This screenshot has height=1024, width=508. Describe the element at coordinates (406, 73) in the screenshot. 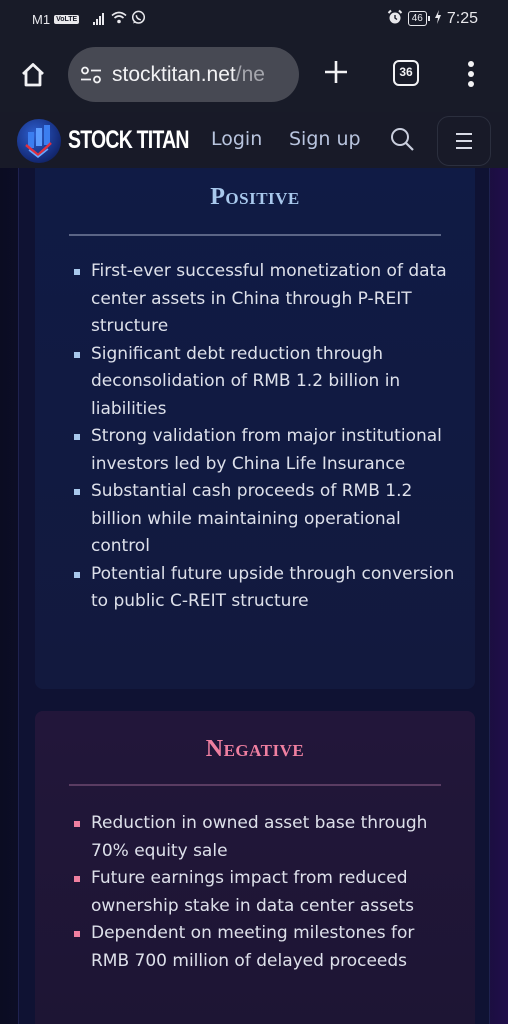

I see `tabs-button: 36` at that location.